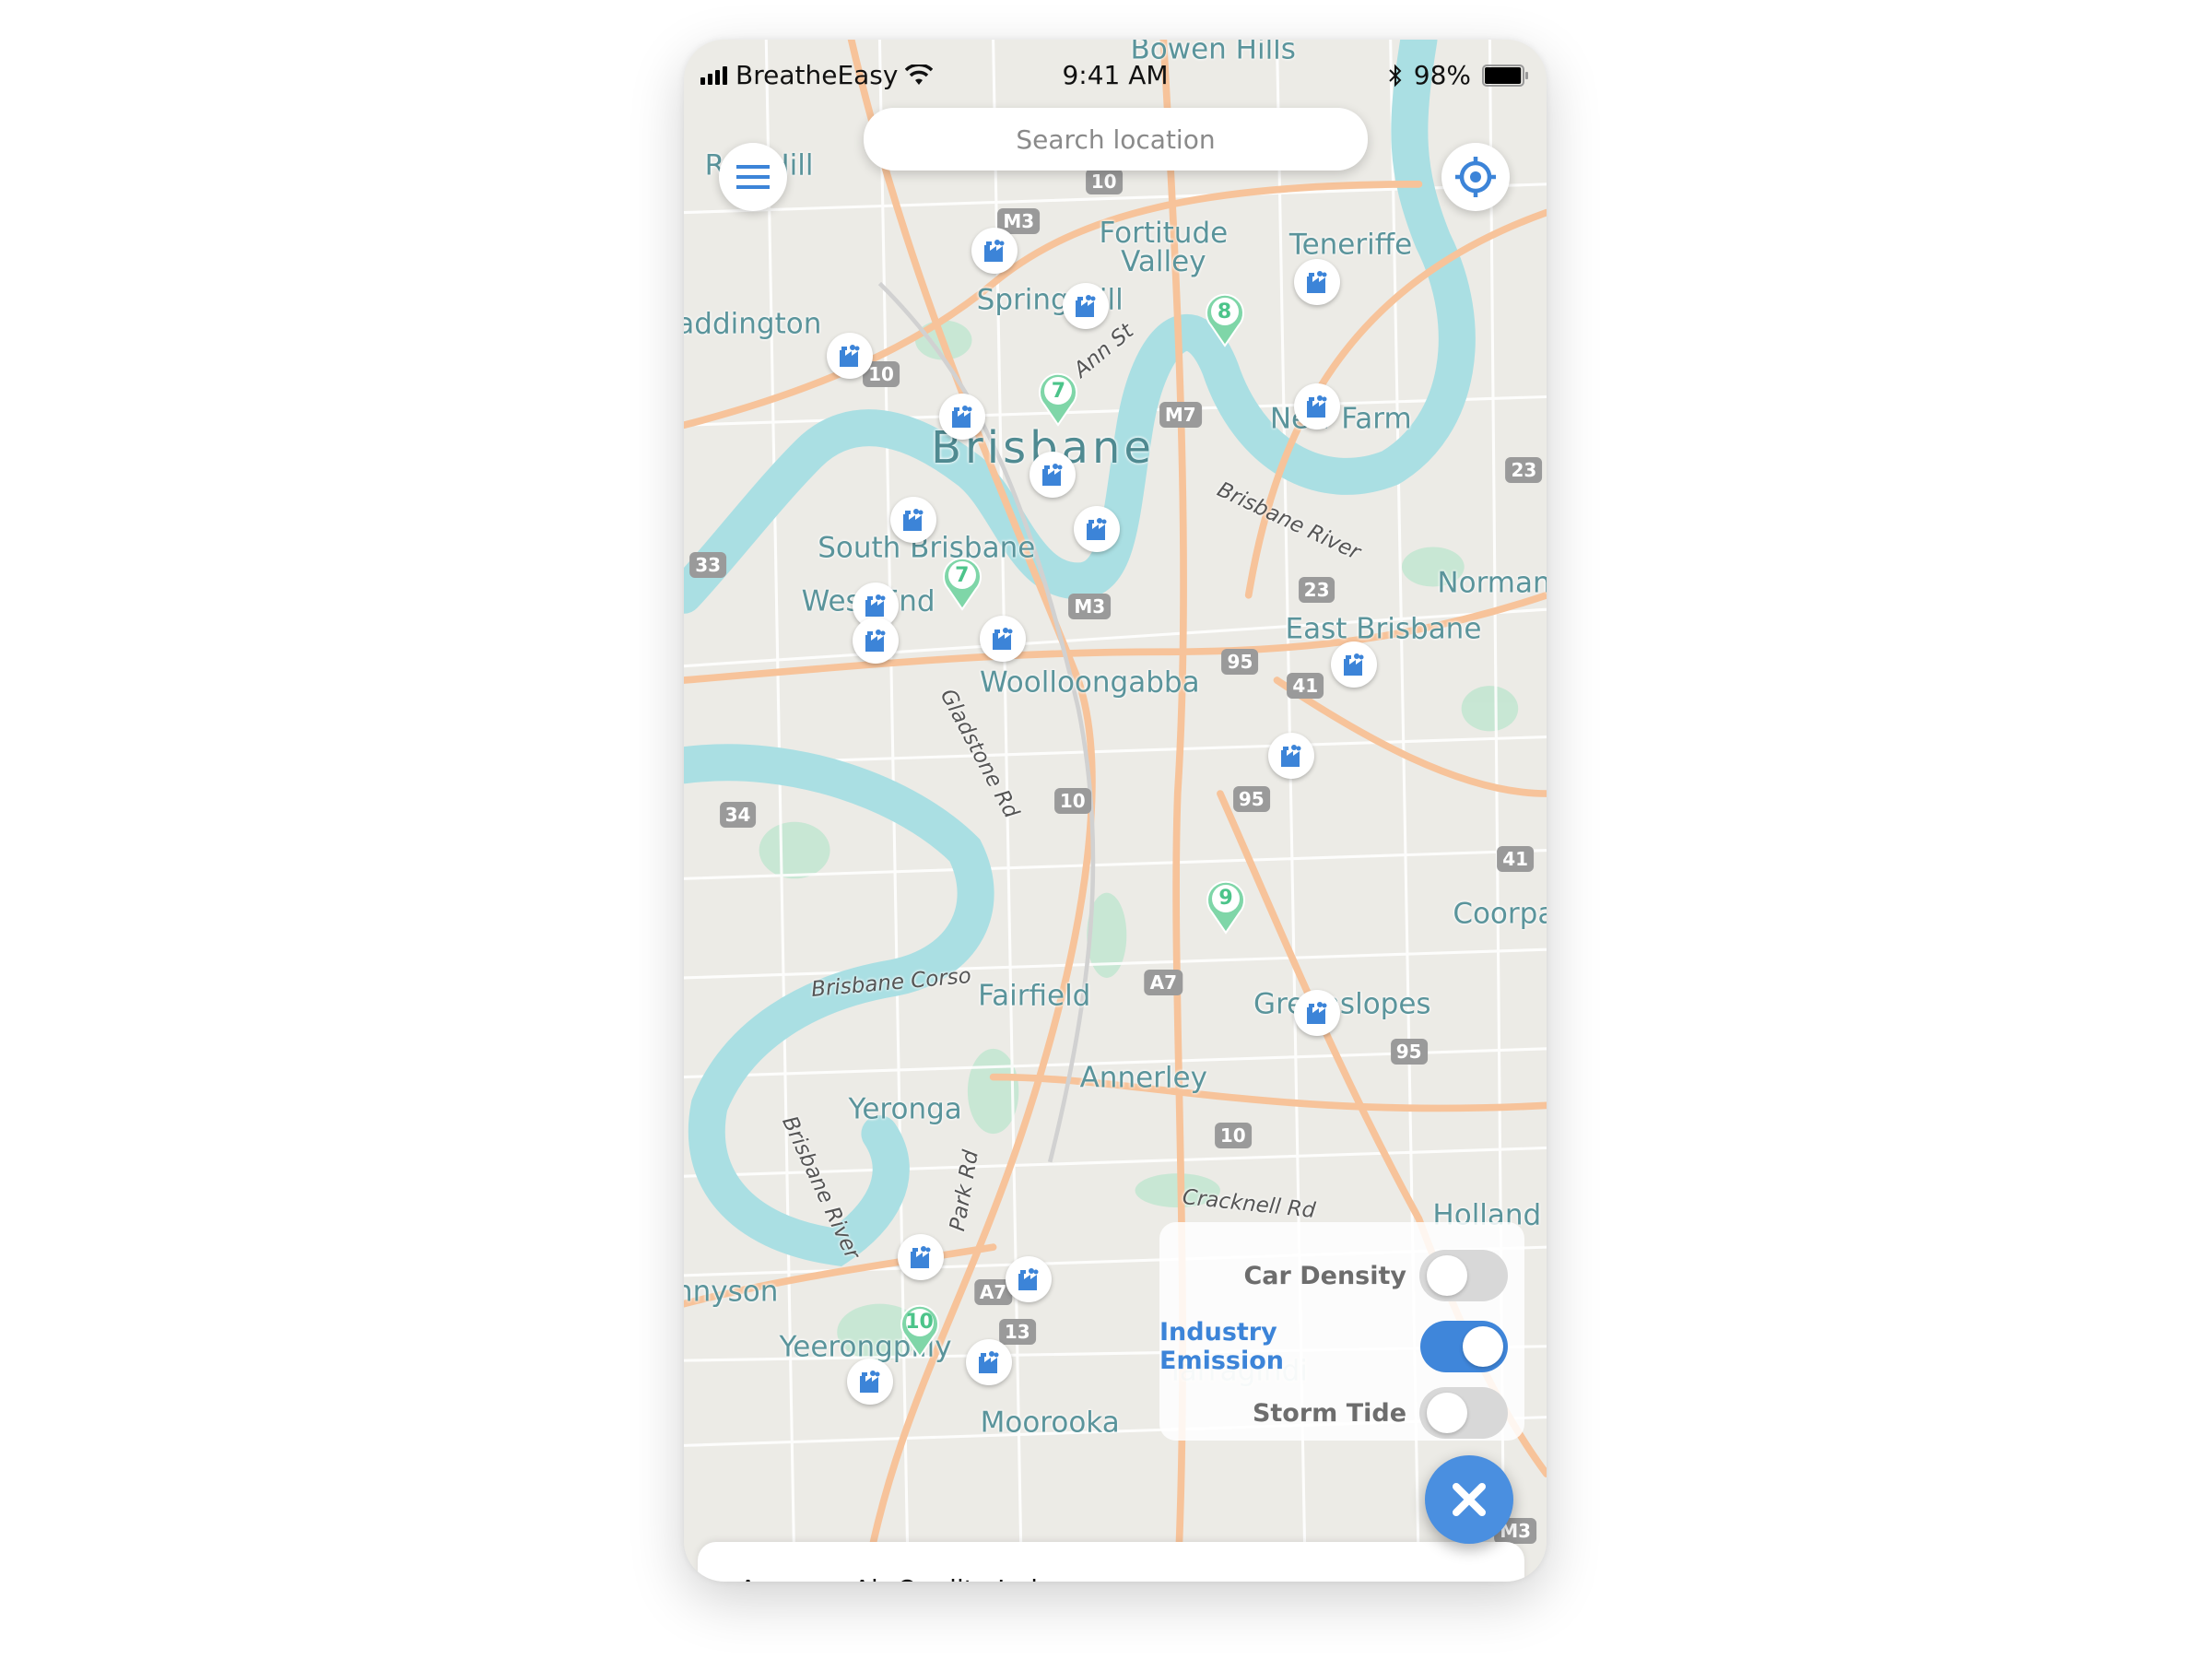 The image size is (2212, 1659). I want to click on car-density-toggle, so click(1463, 1275).